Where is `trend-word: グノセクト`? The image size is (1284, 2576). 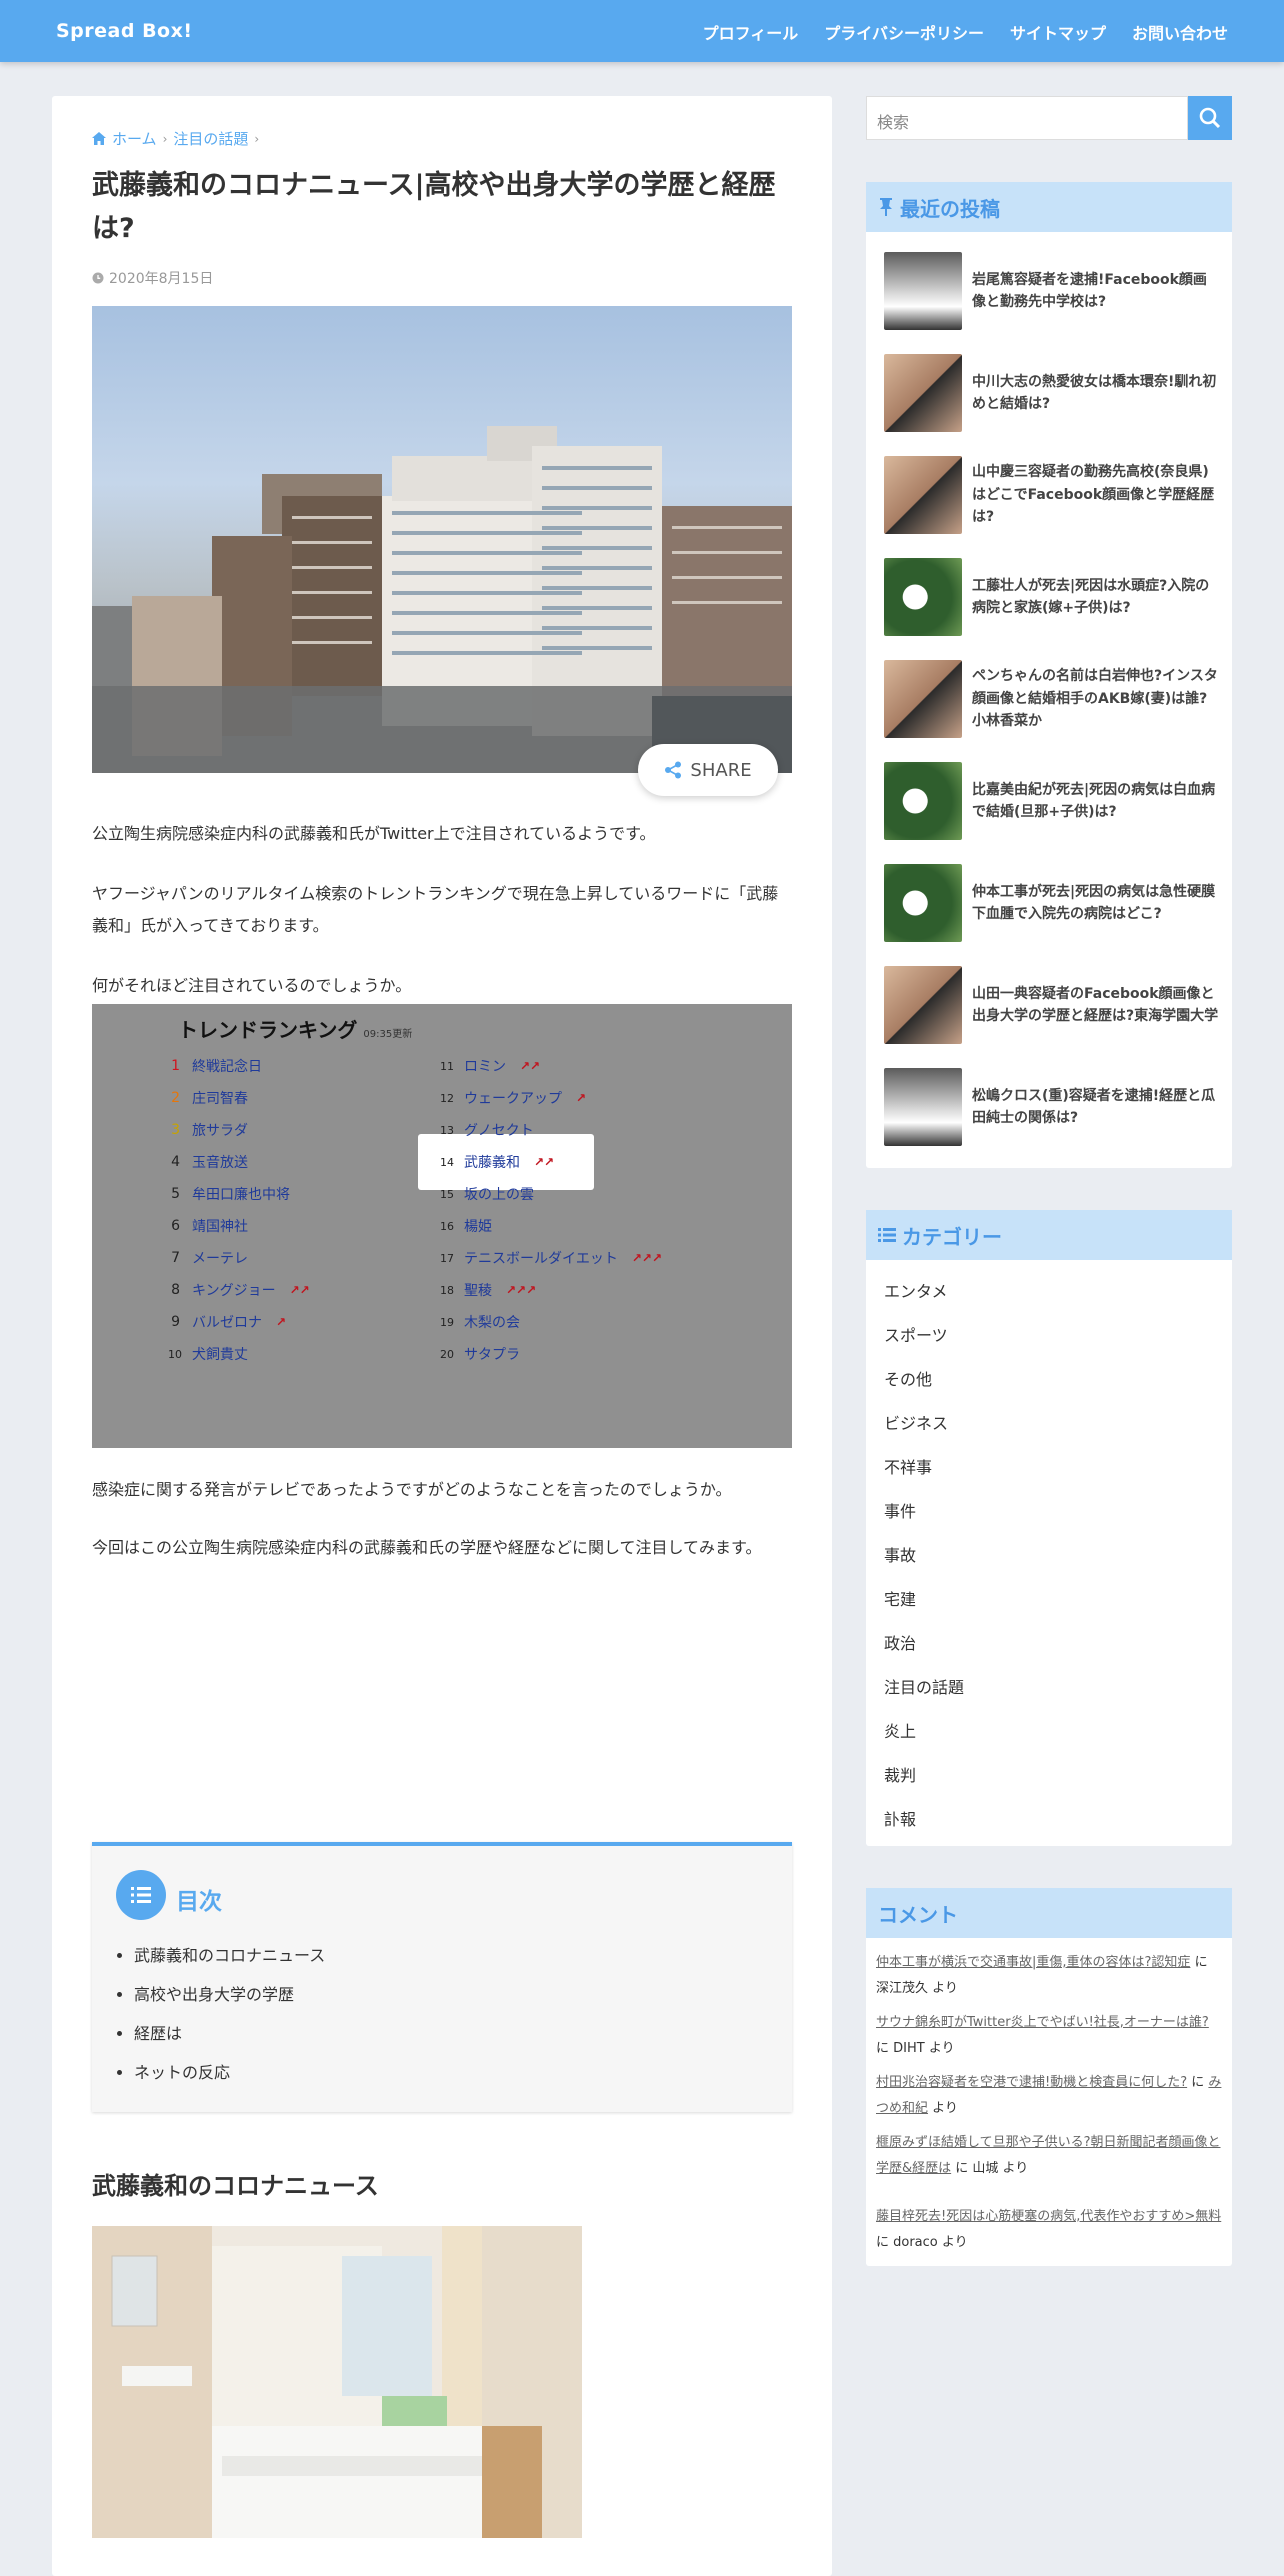 trend-word: グノセクト is located at coordinates (499, 1130).